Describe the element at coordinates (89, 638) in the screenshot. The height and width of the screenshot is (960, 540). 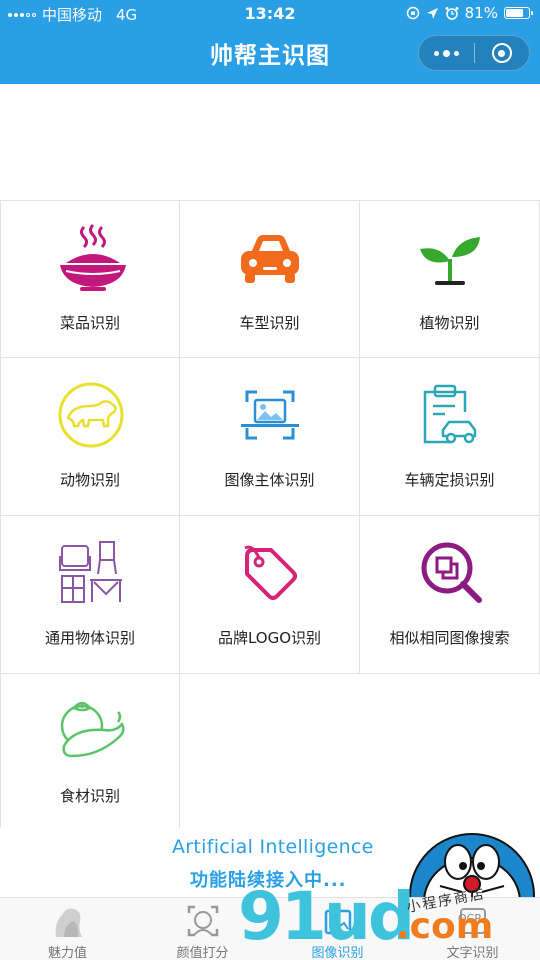
I see `feature-label: 通用物体识别` at that location.